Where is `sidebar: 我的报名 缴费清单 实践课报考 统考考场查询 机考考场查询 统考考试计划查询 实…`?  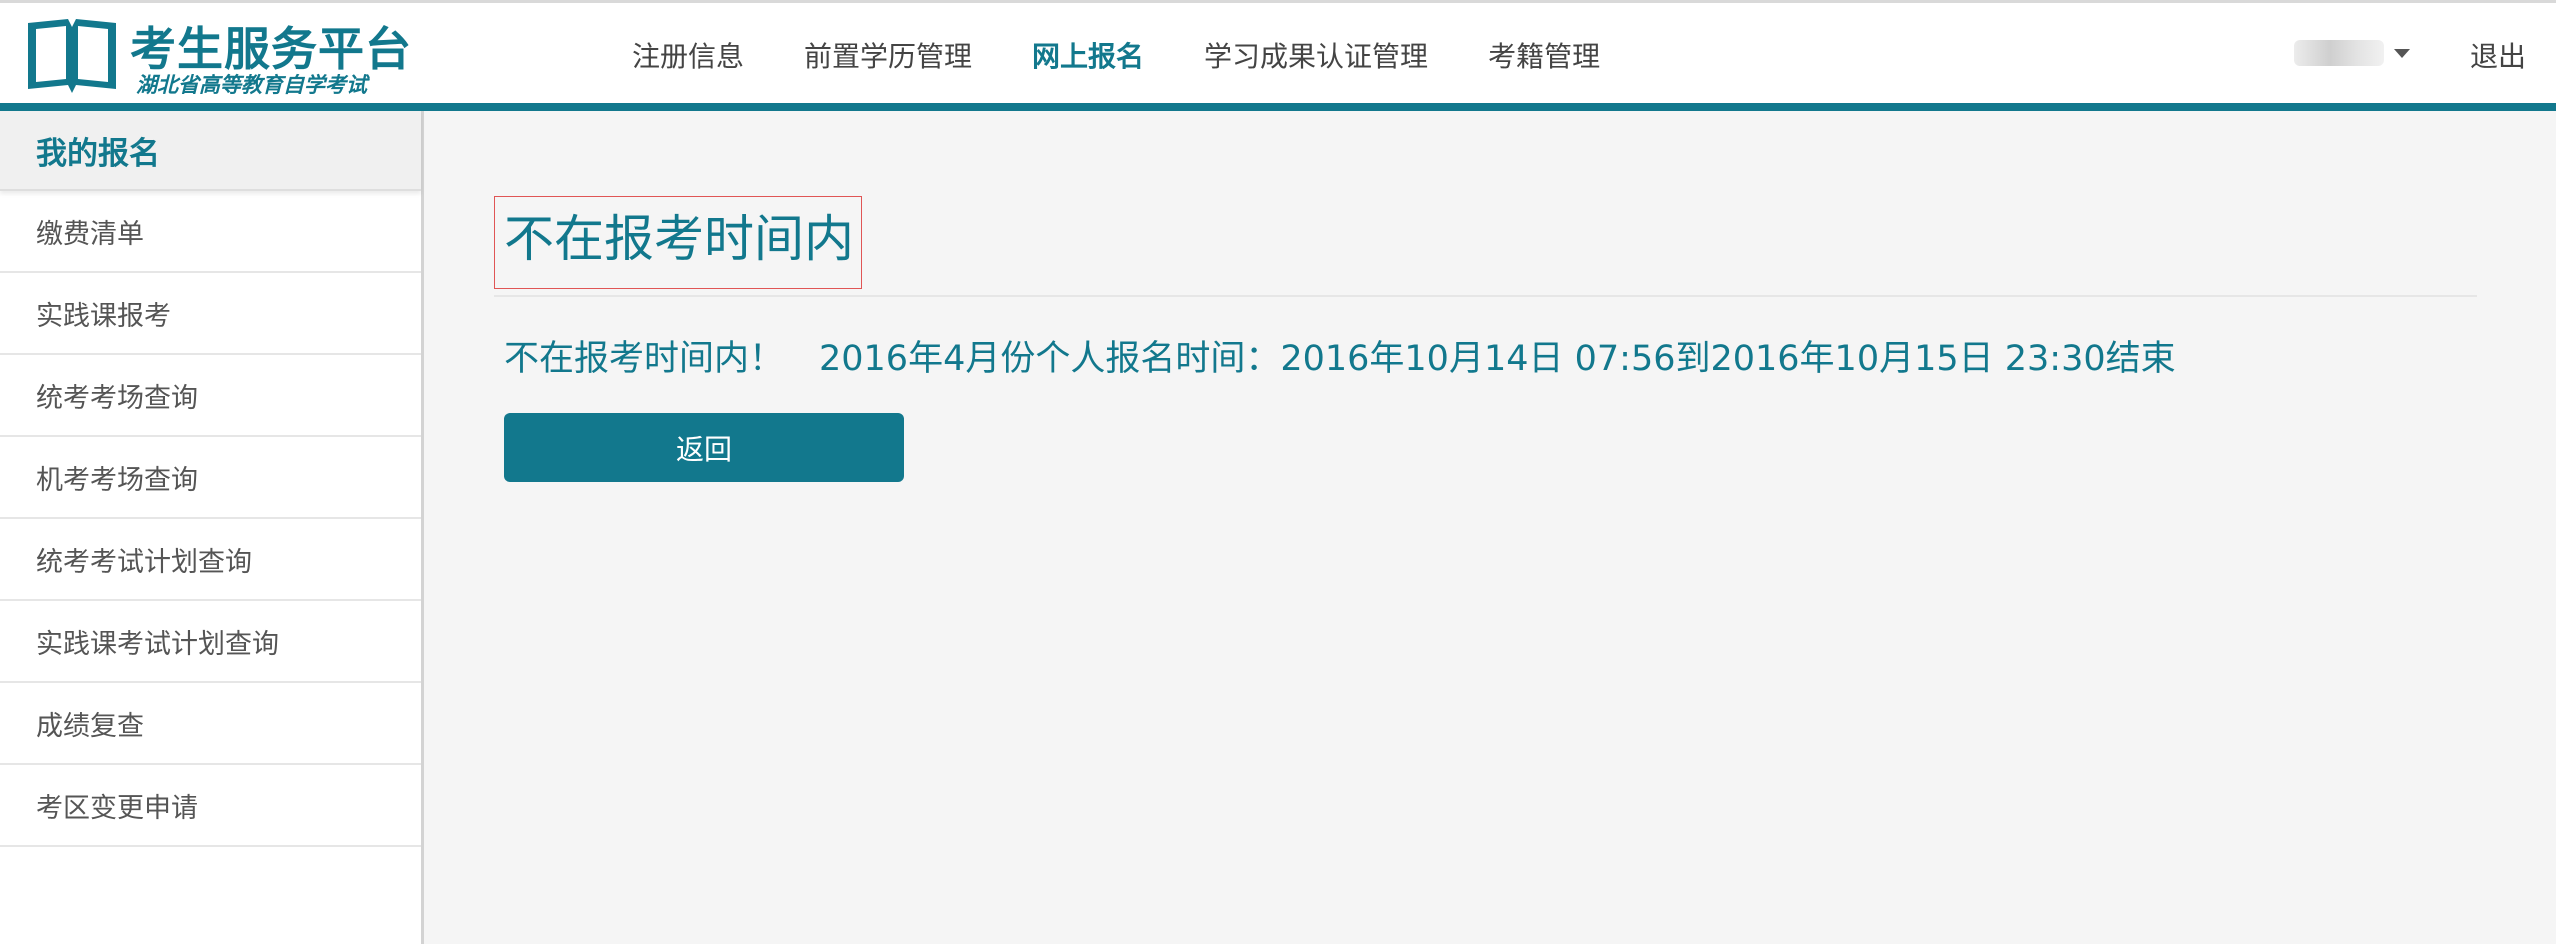 sidebar: 我的报名 缴费清单 实践课报考 统考考场查询 机考考场查询 统考考试计划查询 实… is located at coordinates (212, 527).